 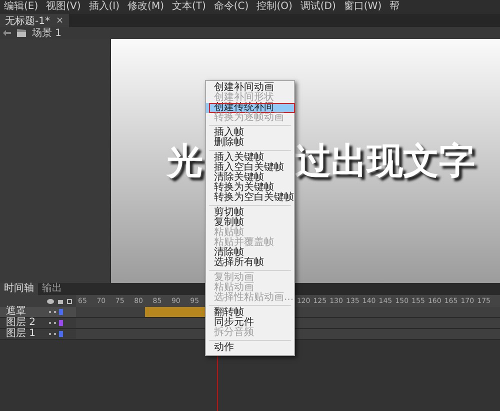 I want to click on layer-name: 图层 1, so click(x=21, y=334).